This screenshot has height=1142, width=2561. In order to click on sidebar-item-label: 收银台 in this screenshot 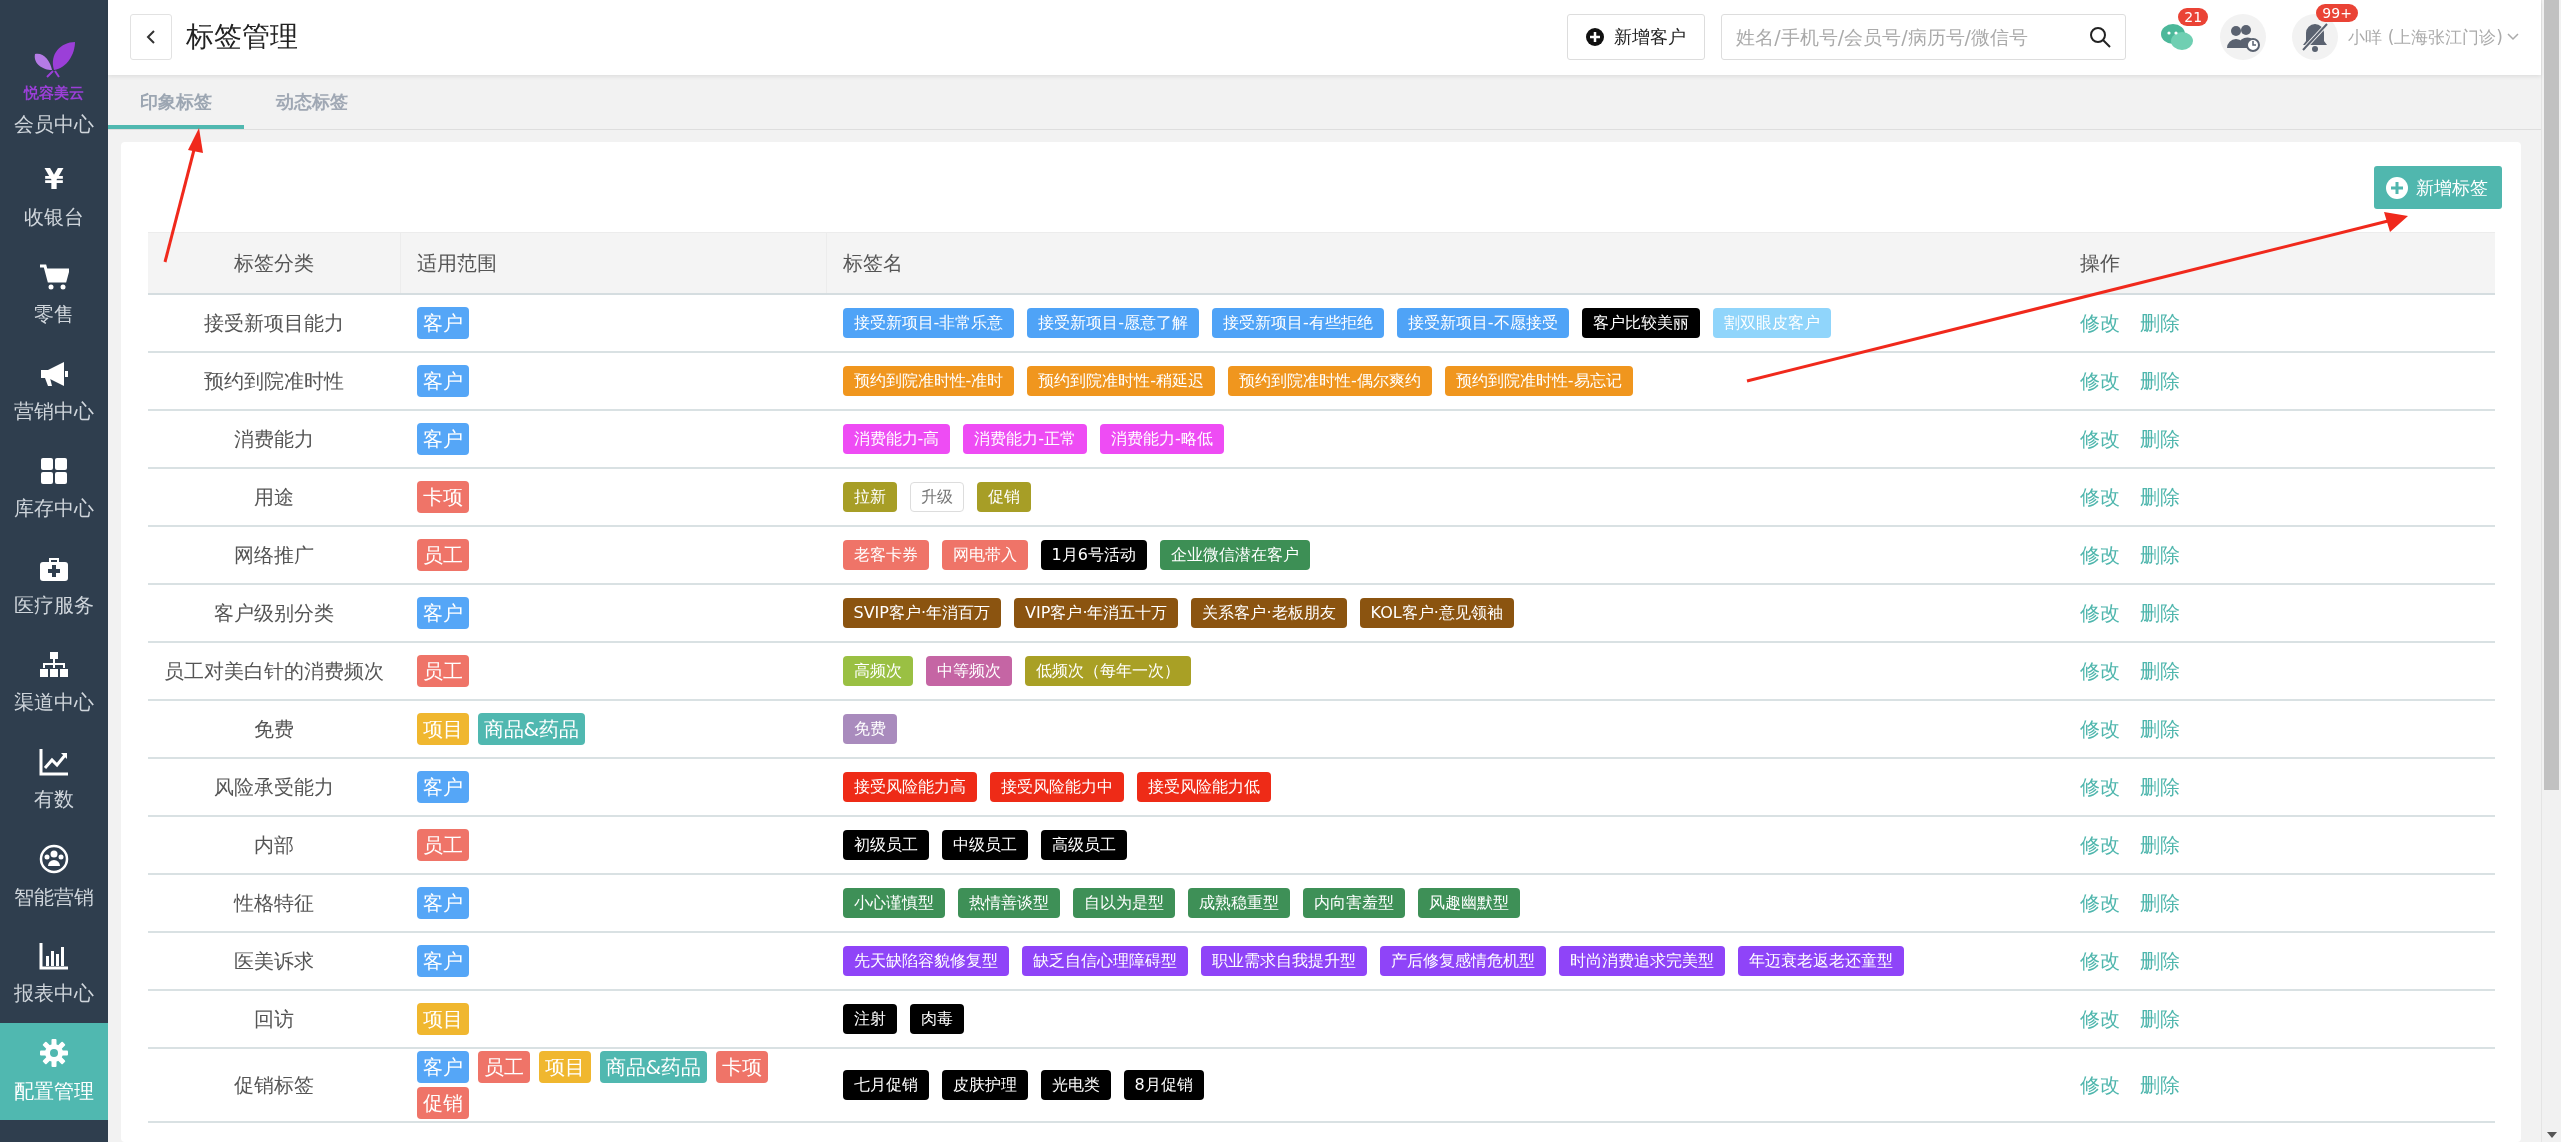, I will do `click(54, 217)`.